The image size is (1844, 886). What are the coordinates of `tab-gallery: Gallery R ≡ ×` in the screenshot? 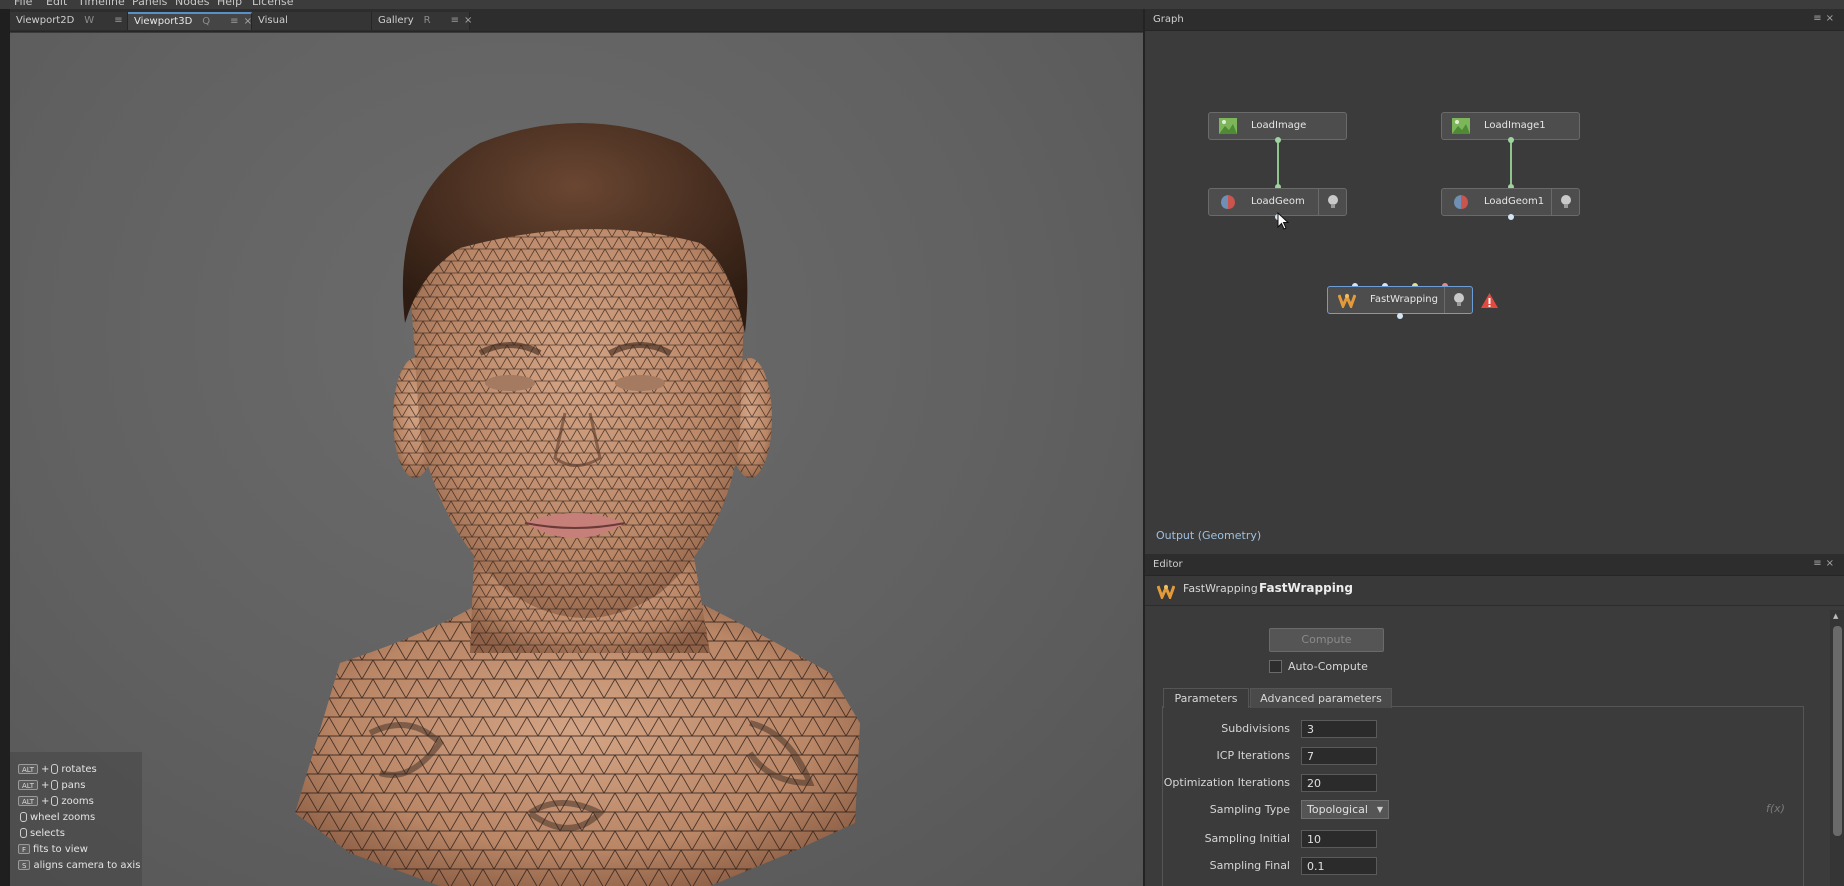 It's located at (422, 21).